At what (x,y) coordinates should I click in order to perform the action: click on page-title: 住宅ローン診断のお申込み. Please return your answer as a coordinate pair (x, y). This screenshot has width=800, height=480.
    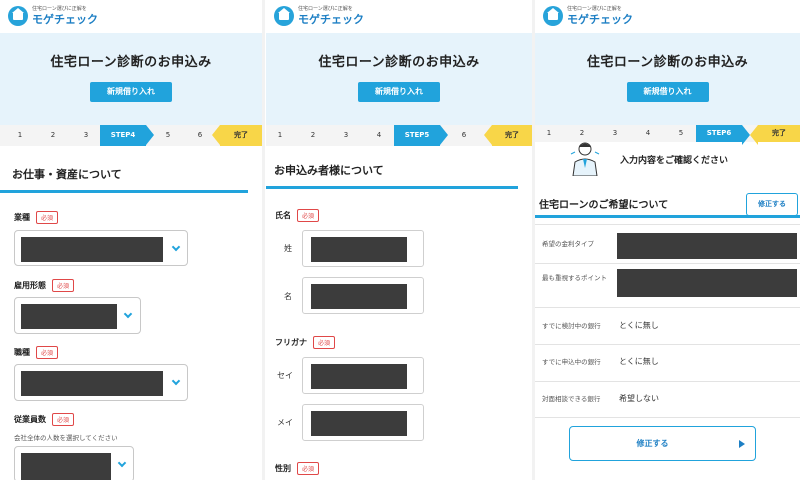
    Looking at the image, I should click on (399, 62).